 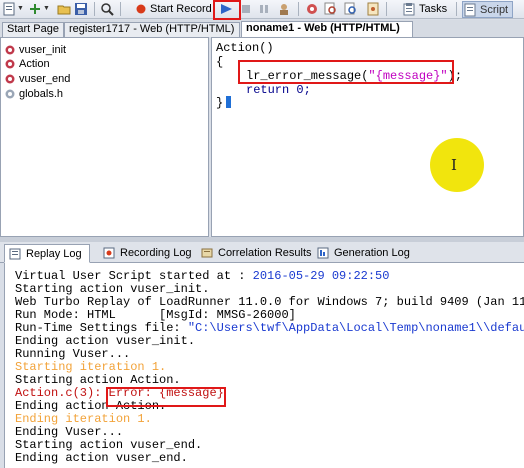 I want to click on new-script-button: ▼, so click(x=13, y=8).